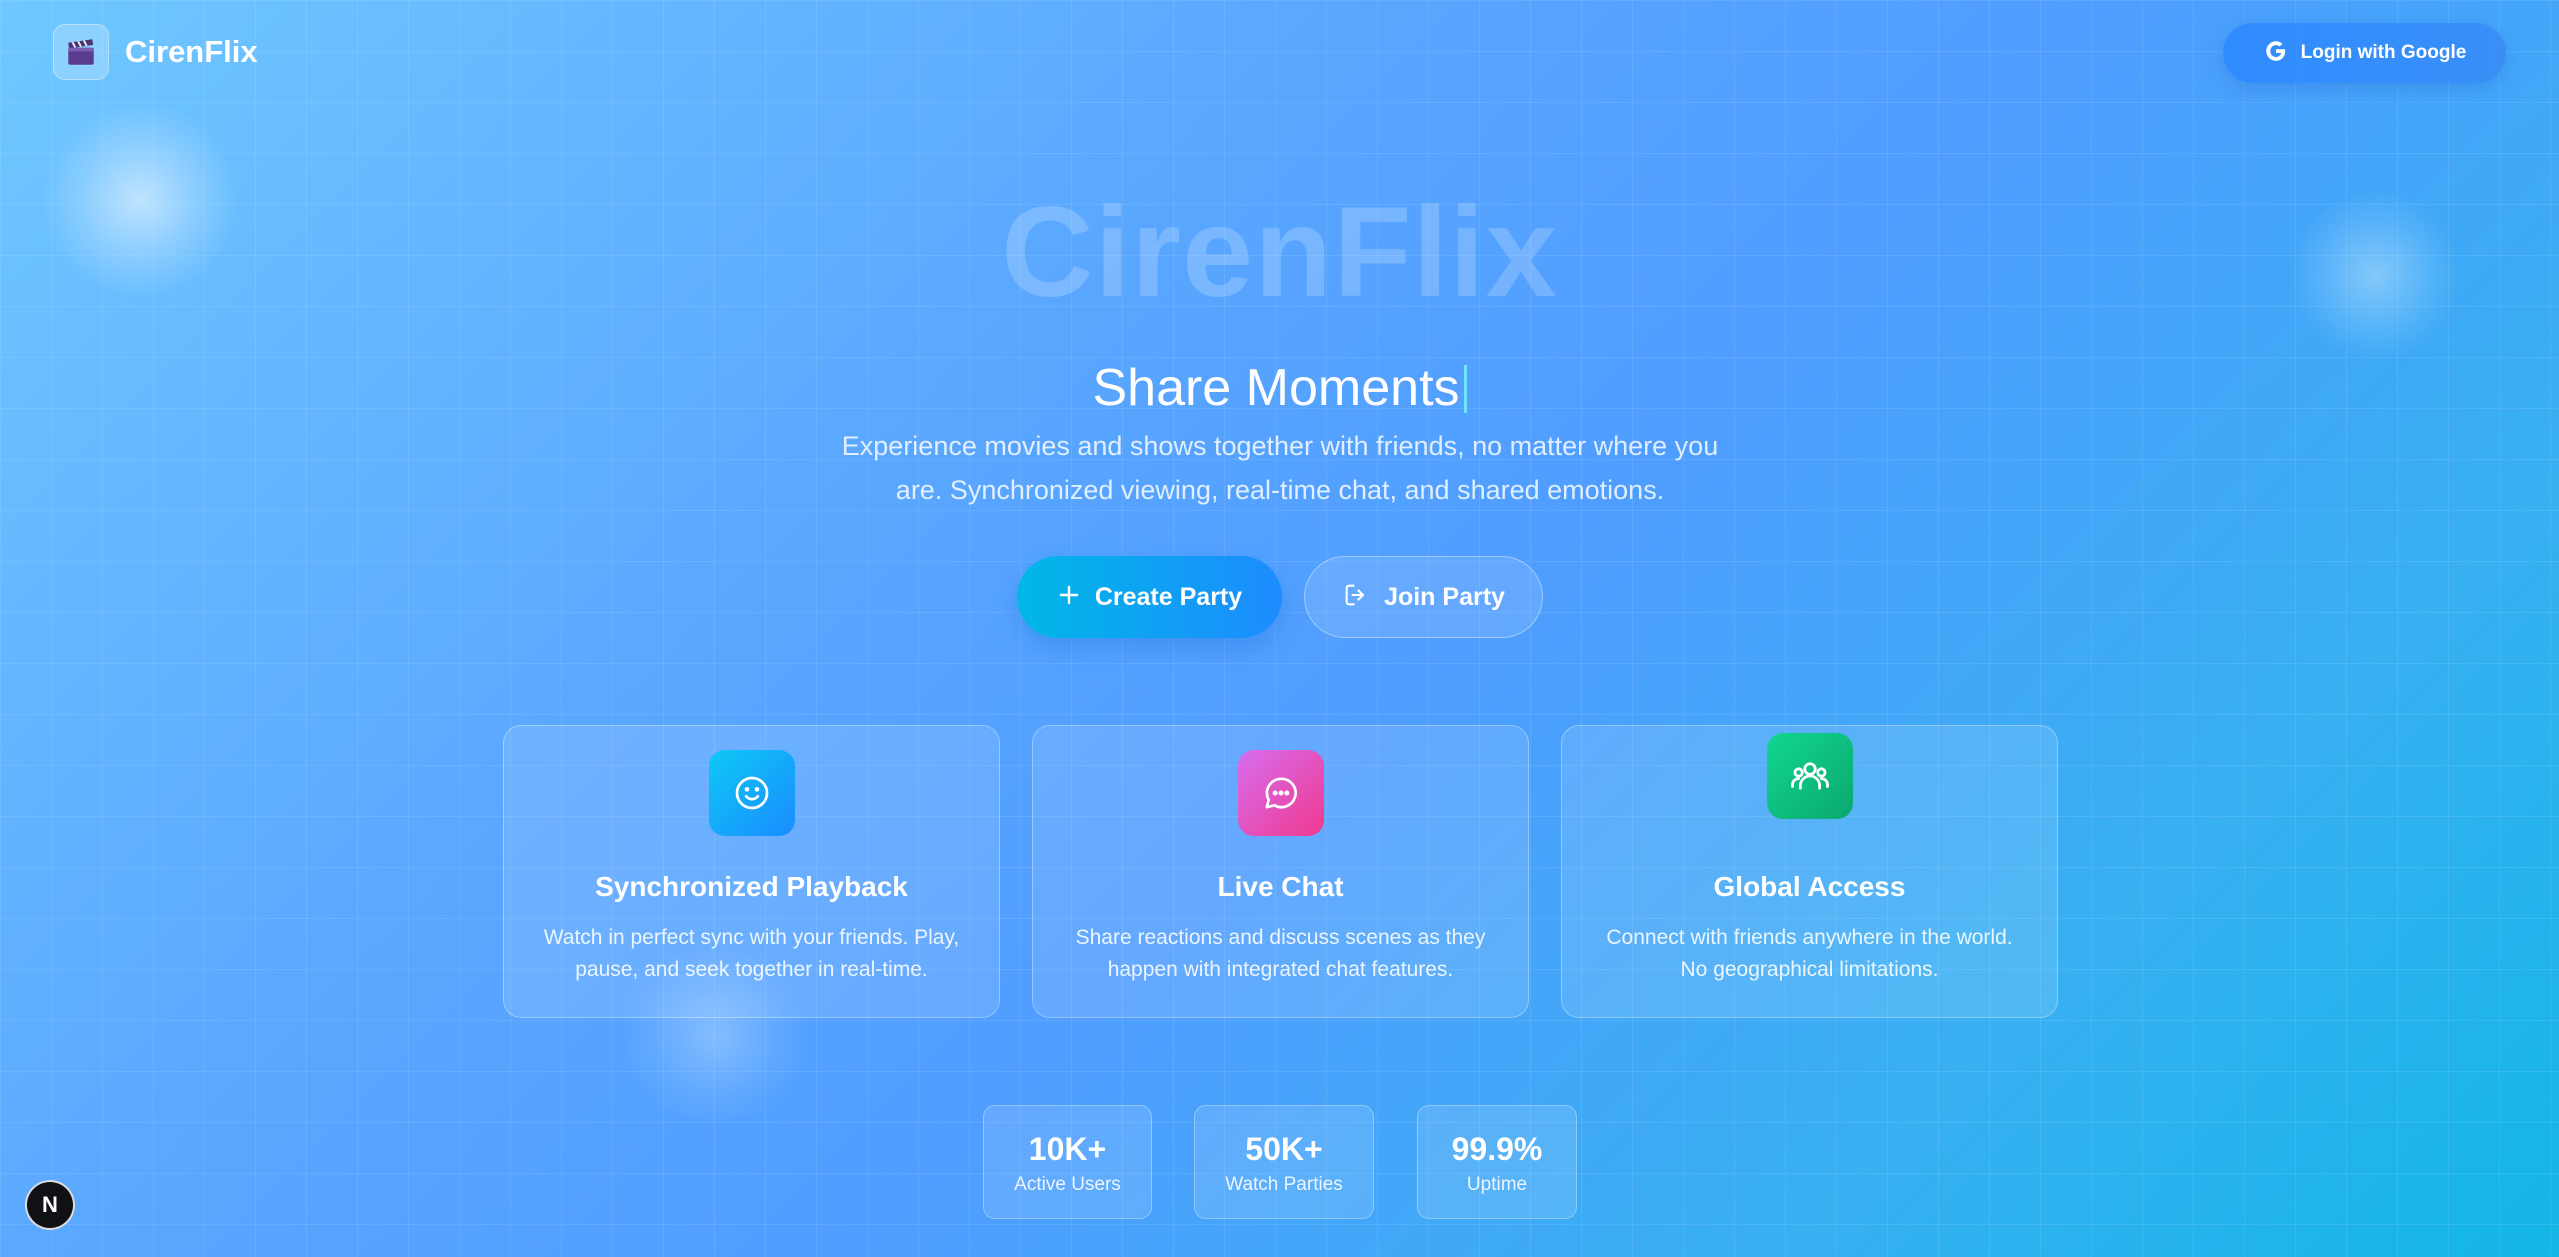 The height and width of the screenshot is (1257, 2559). I want to click on create-party-label: Create Party, so click(1168, 596).